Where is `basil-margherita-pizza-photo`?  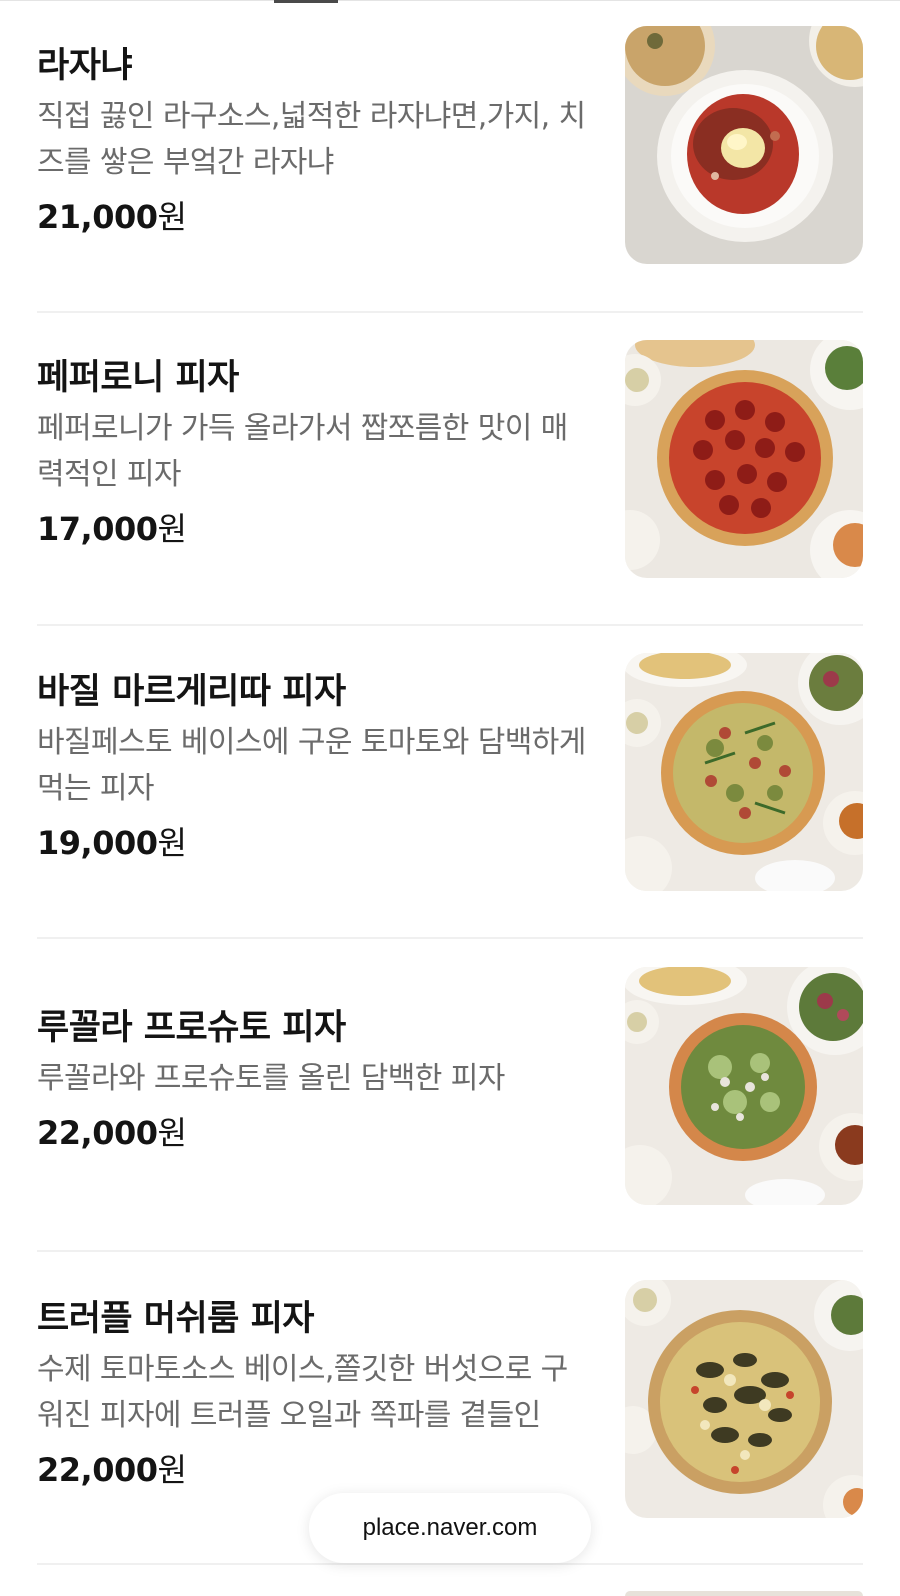
basil-margherita-pizza-photo is located at coordinates (744, 772).